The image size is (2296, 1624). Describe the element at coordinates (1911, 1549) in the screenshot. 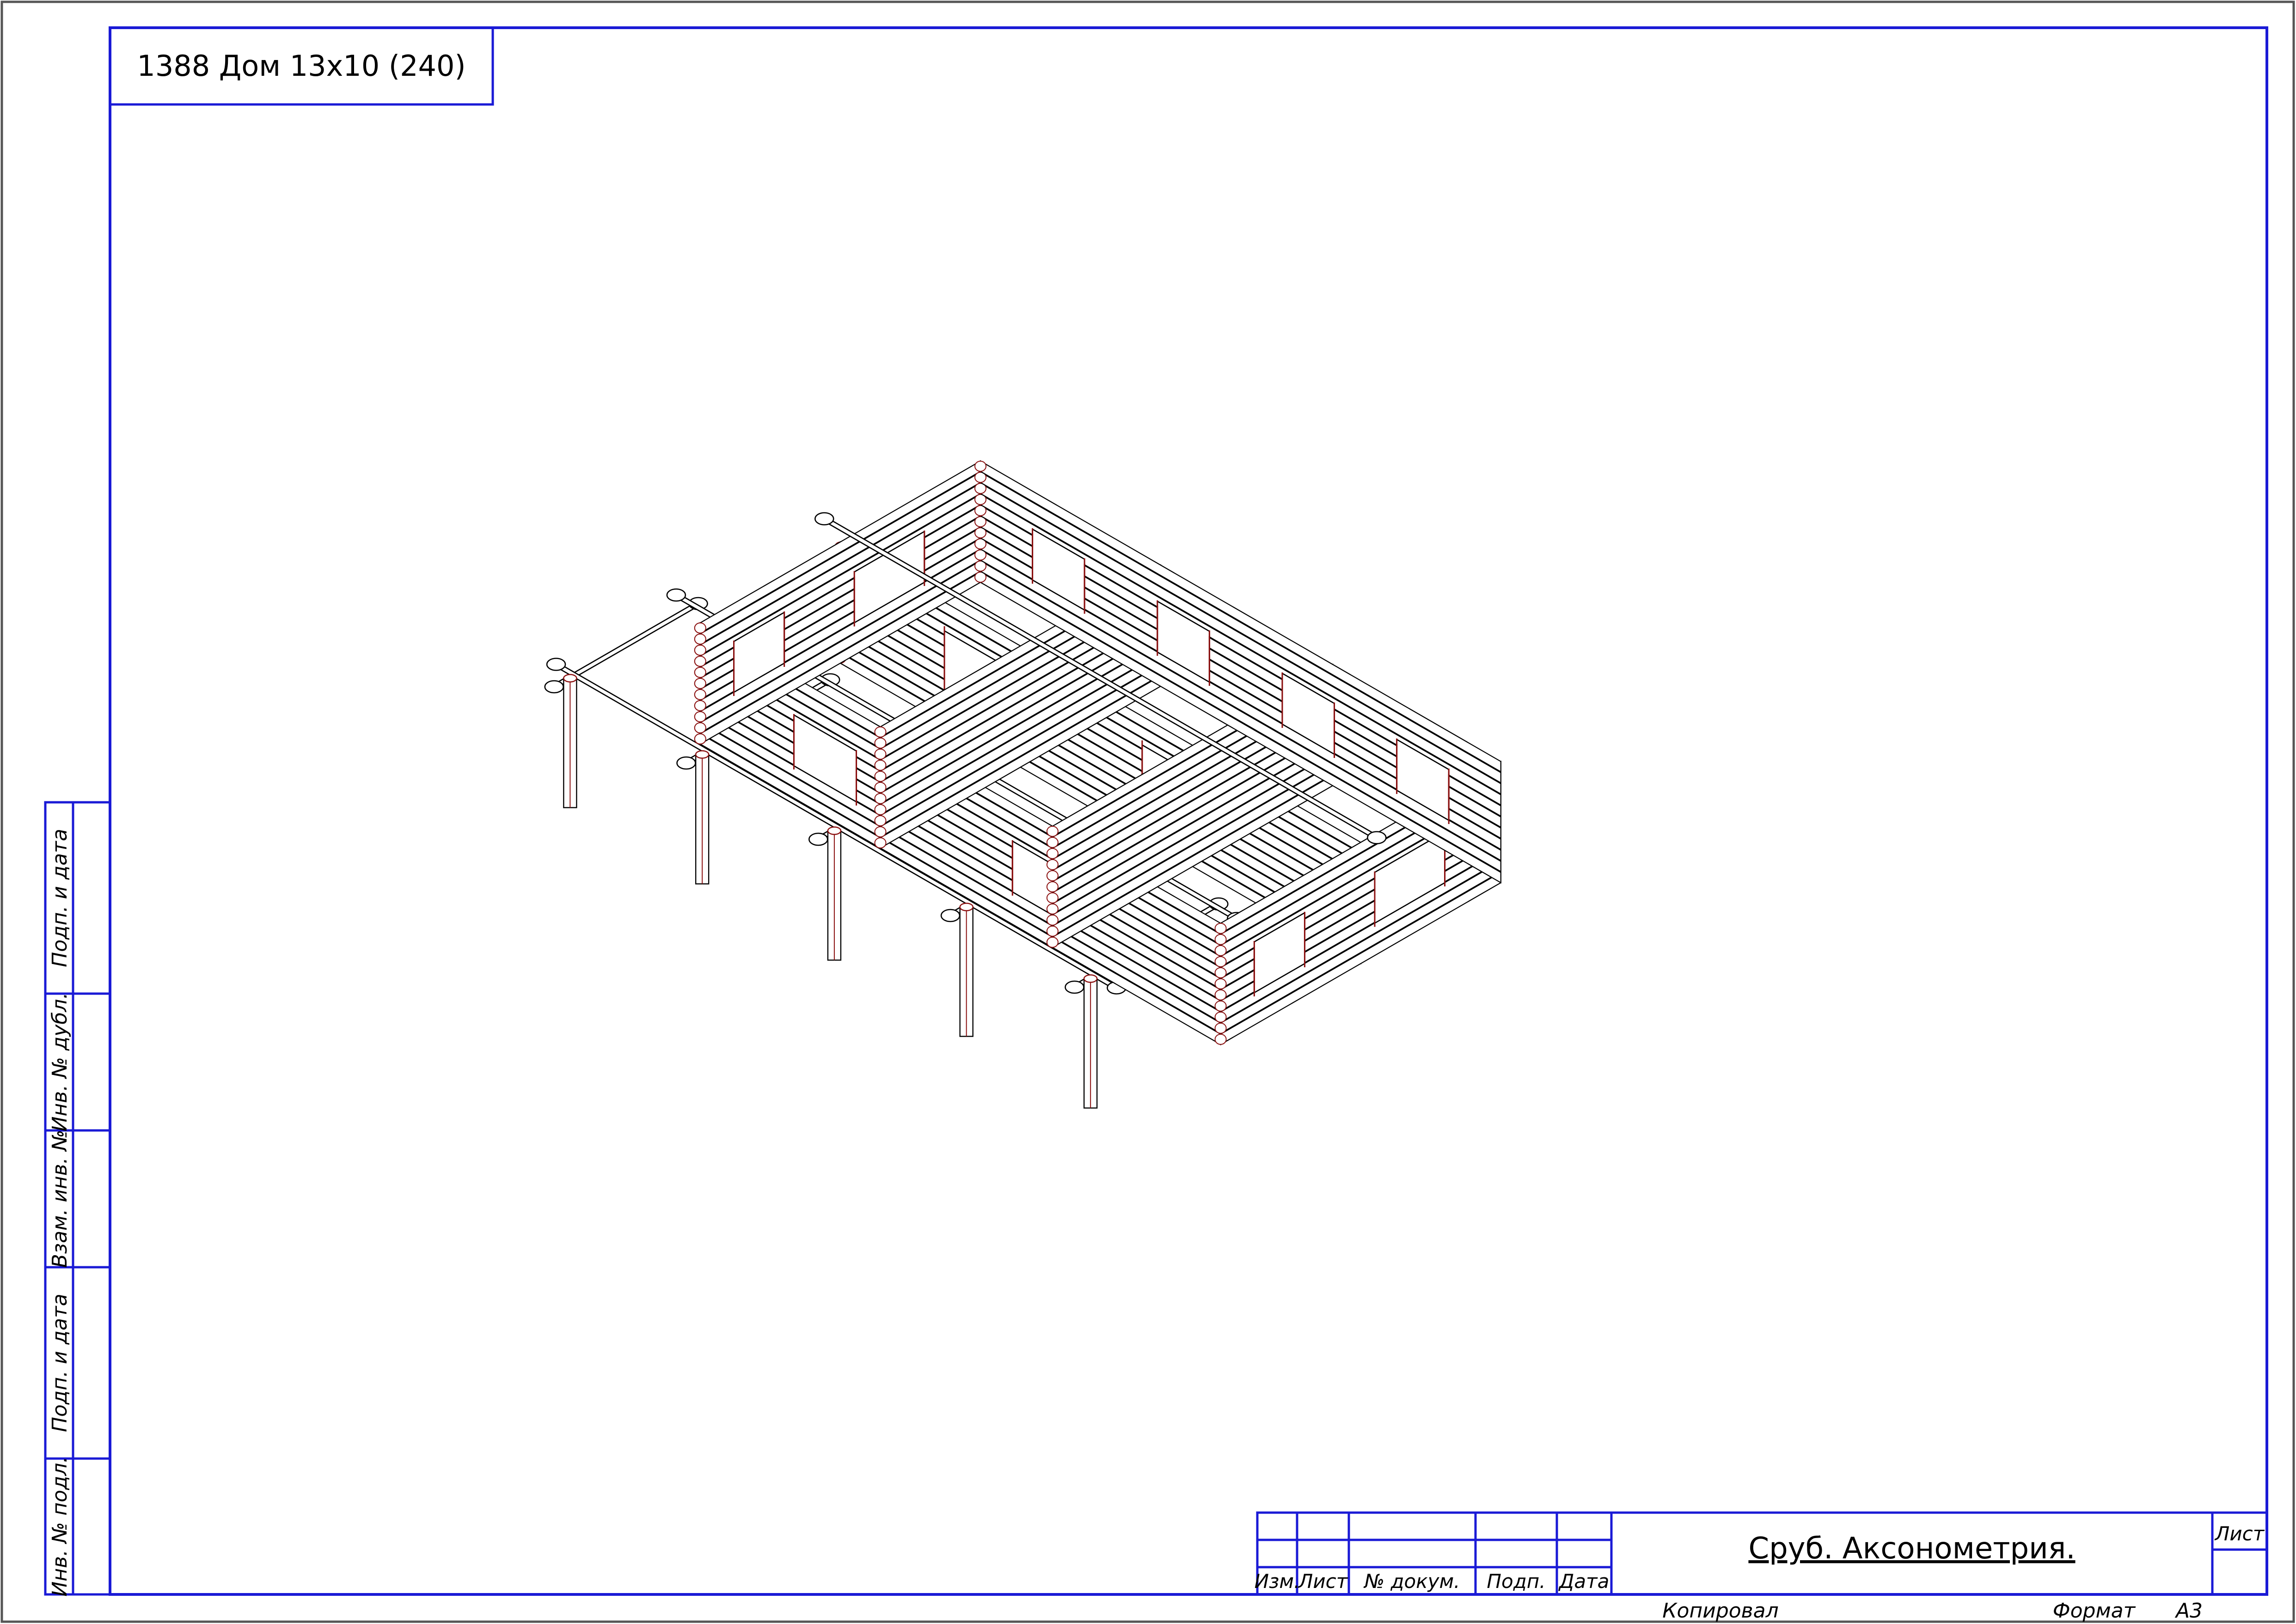

I see `drawing-title: Сруб. Аксонометрия.` at that location.